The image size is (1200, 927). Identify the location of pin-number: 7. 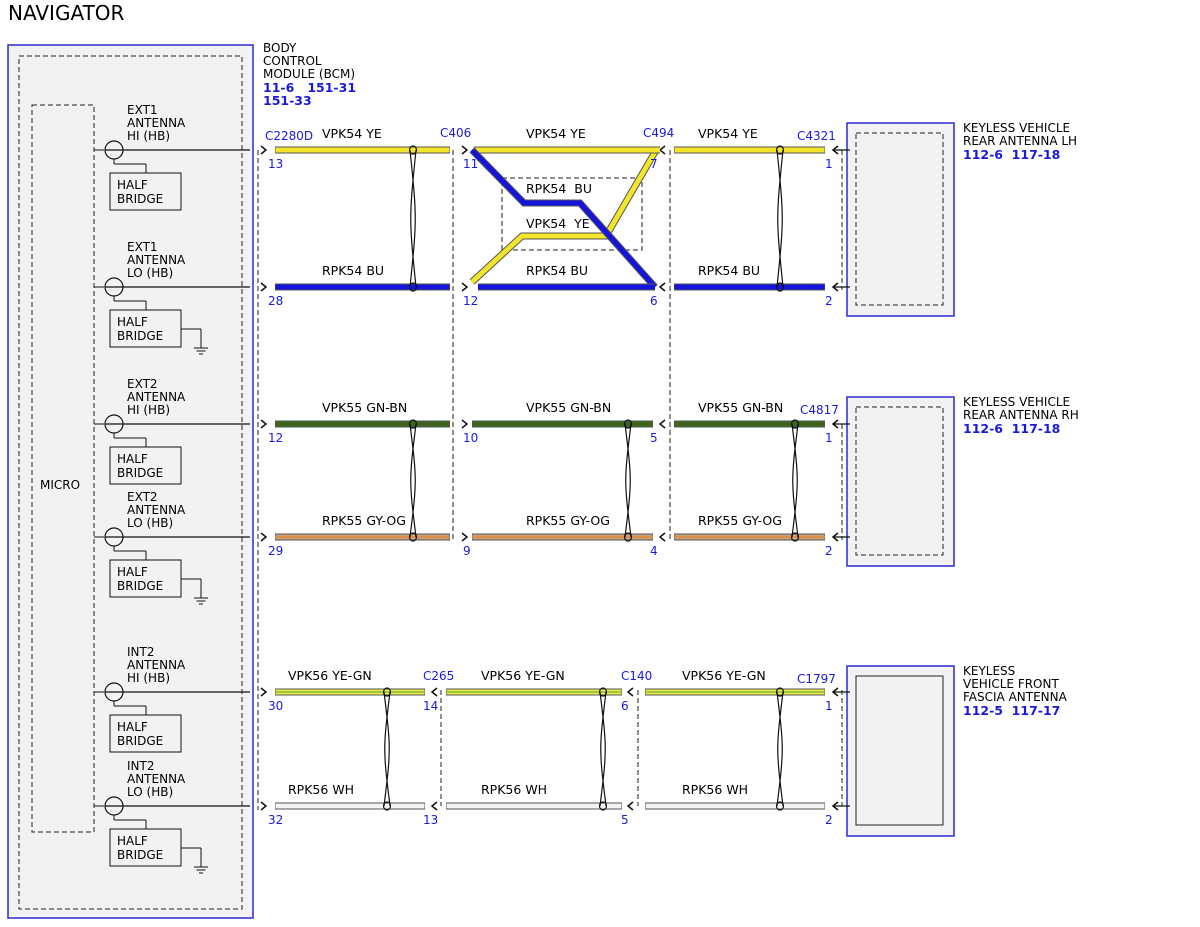
(654, 164).